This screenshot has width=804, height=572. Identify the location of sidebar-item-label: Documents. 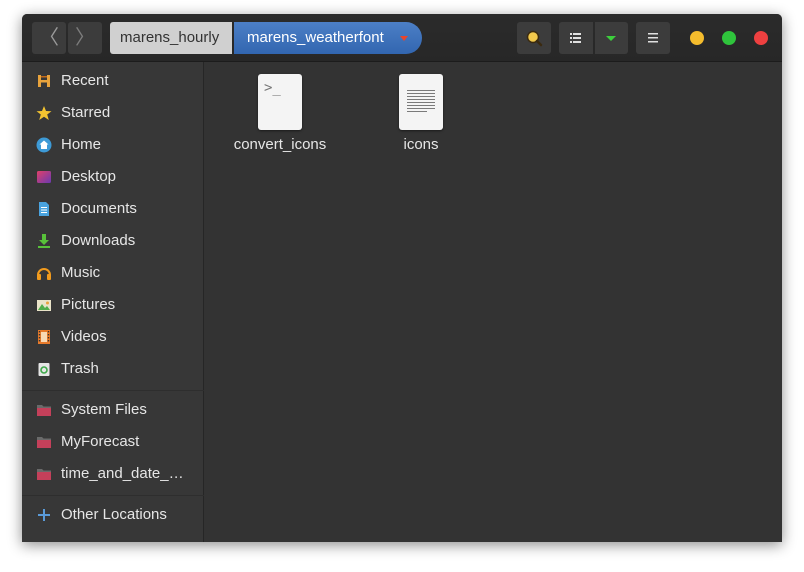
(99, 208).